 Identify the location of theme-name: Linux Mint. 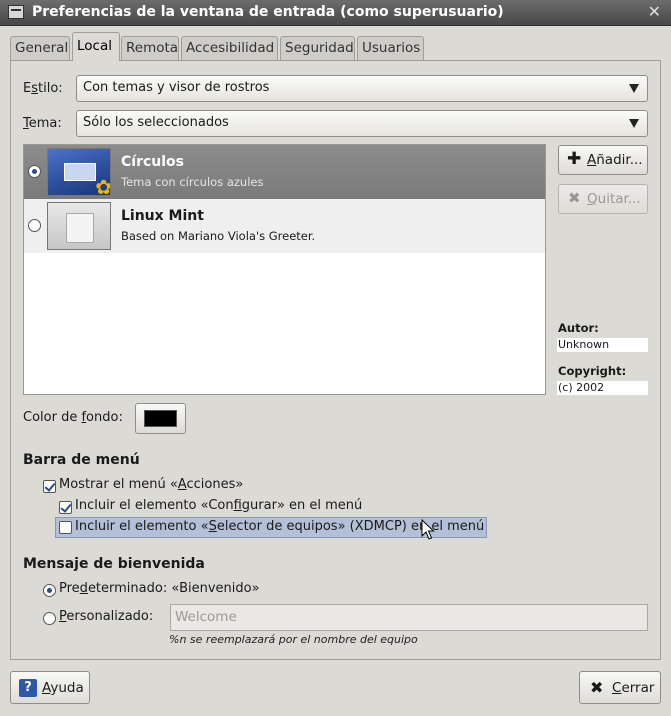
(162, 216).